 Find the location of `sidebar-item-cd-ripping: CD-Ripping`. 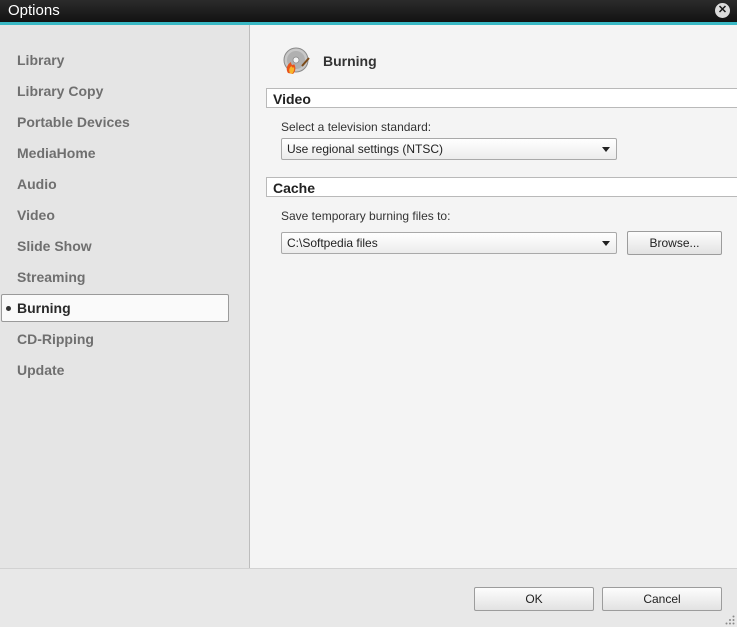

sidebar-item-cd-ripping: CD-Ripping is located at coordinates (114, 339).